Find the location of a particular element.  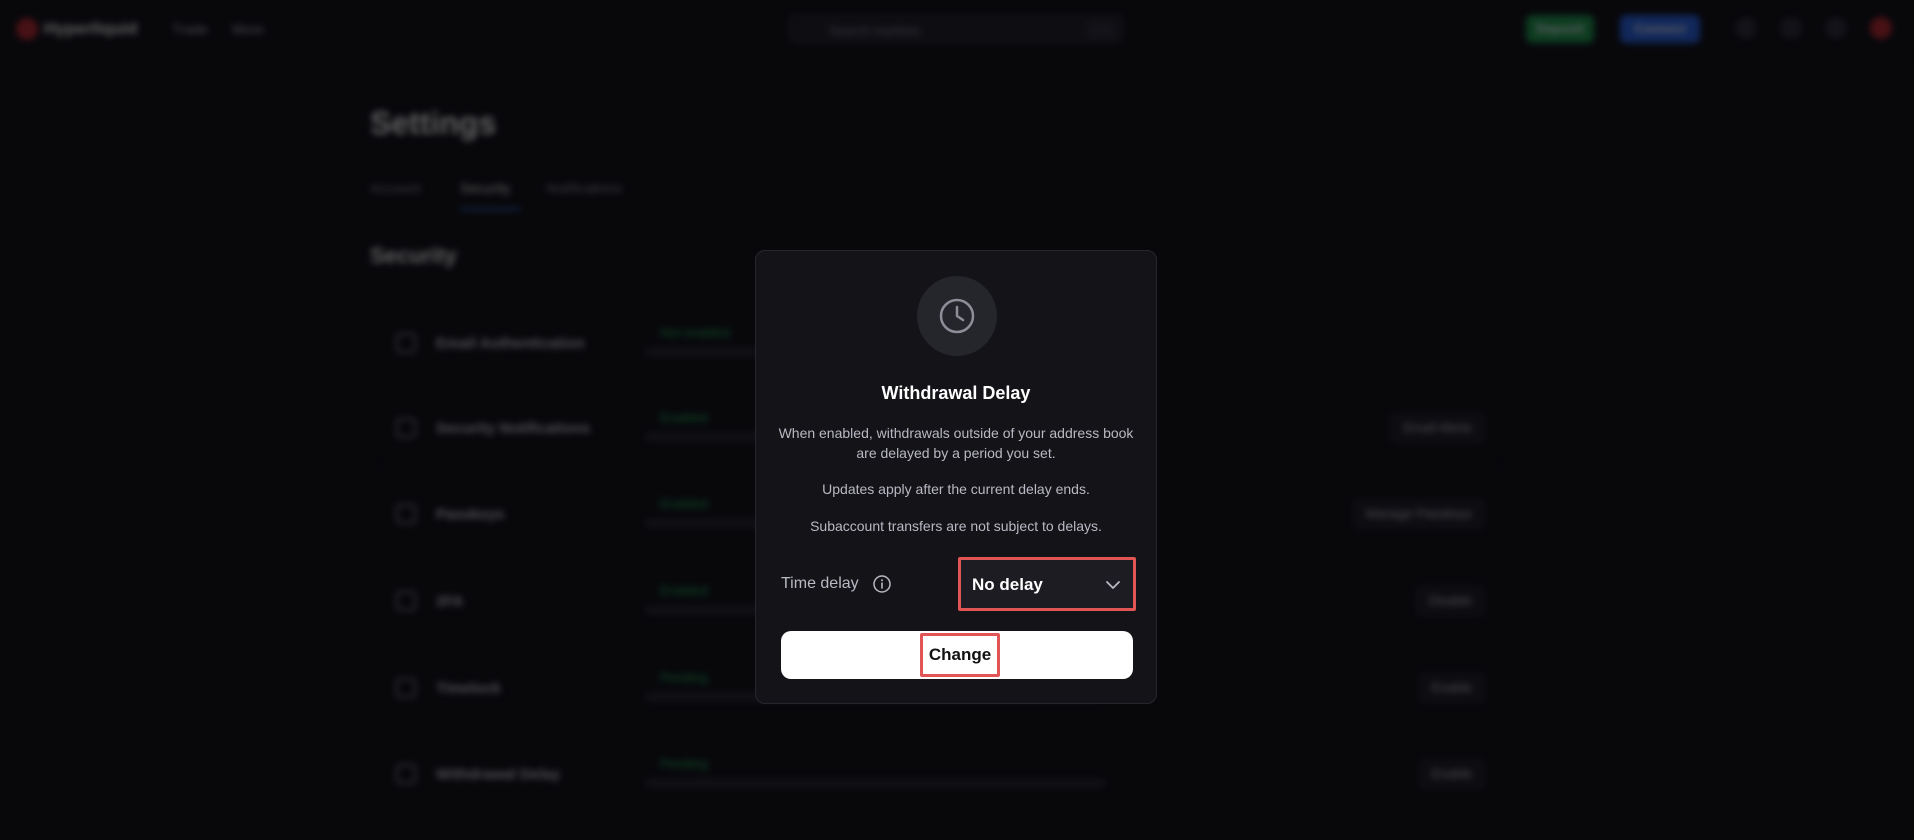

dialog-title: Withdrawal Delay is located at coordinates (956, 393).